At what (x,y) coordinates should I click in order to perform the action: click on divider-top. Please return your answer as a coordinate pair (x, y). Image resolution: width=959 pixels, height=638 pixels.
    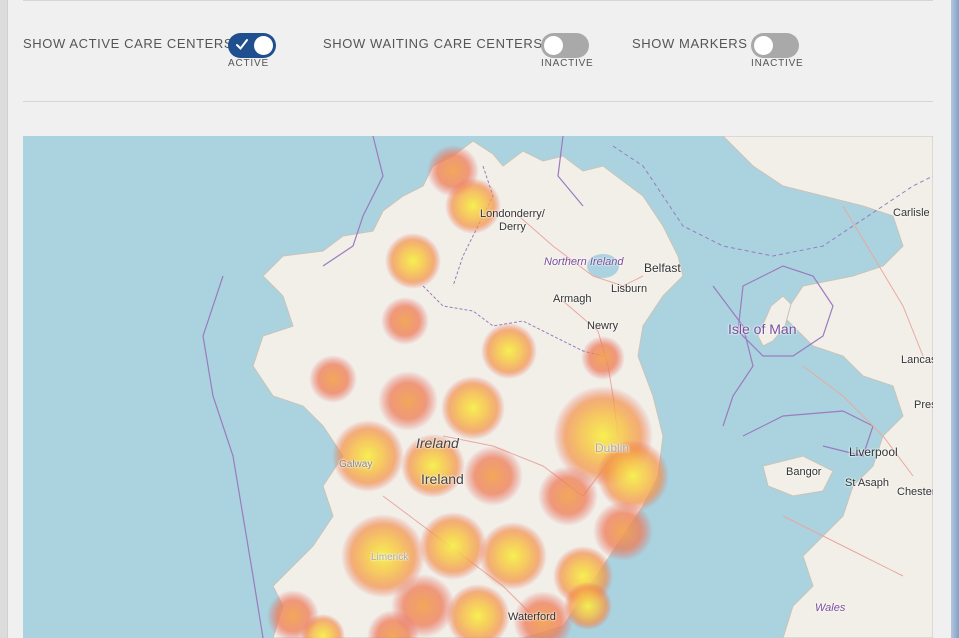
    Looking at the image, I should click on (478, 0).